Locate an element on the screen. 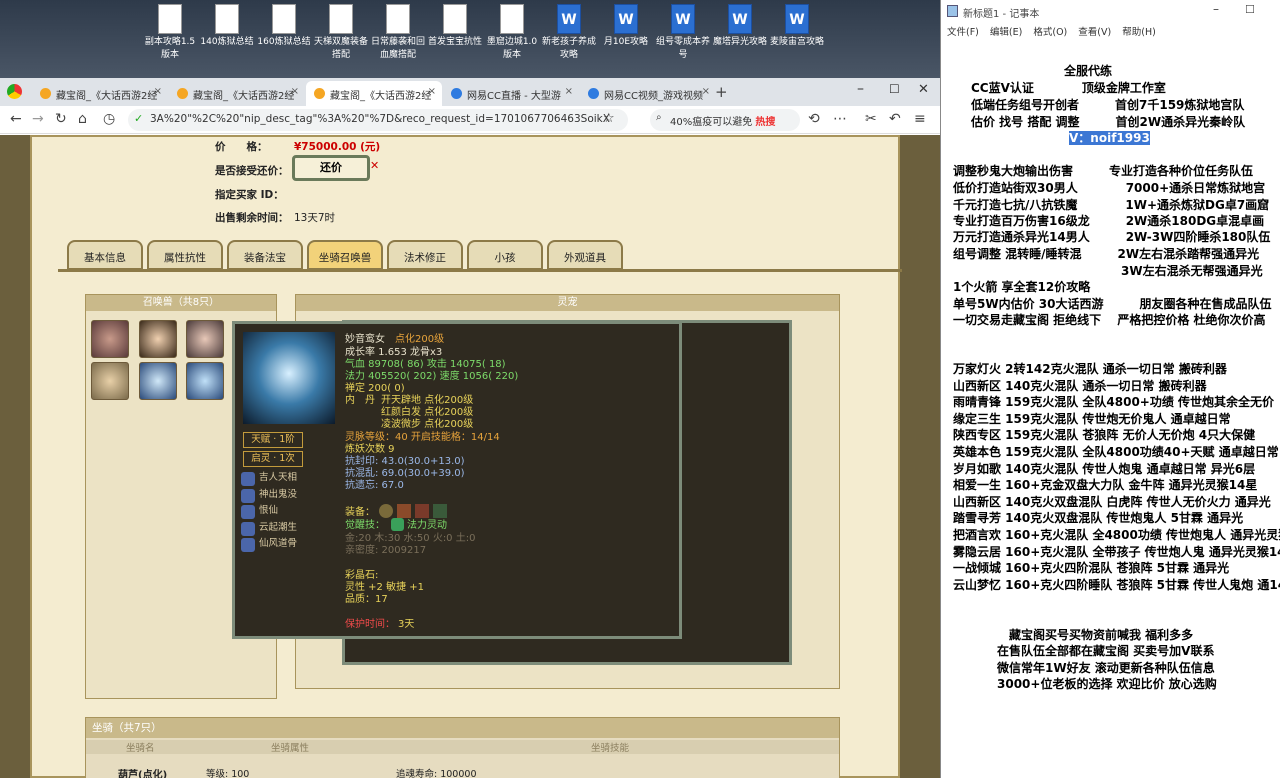 The width and height of the screenshot is (1280, 778). desktop-shortcut: W 麦陵宙宫攻略 is located at coordinates (797, 26).